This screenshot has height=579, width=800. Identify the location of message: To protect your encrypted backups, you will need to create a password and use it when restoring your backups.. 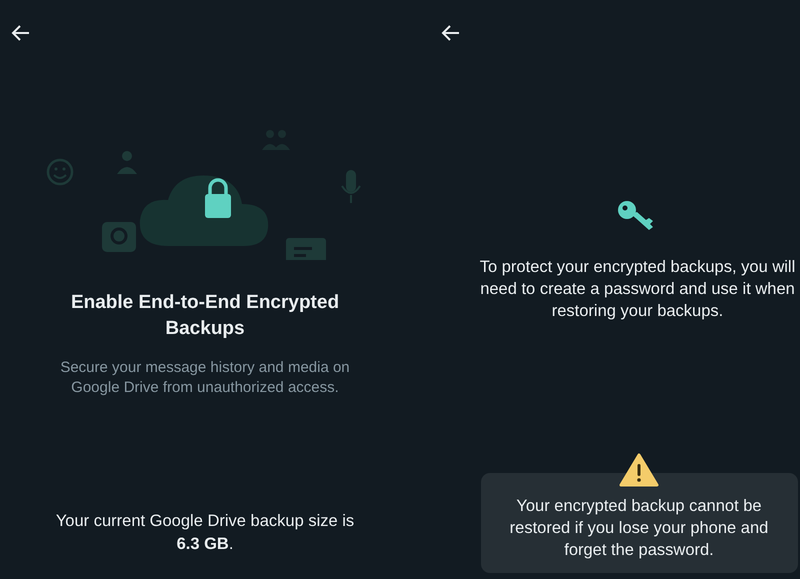
(637, 289).